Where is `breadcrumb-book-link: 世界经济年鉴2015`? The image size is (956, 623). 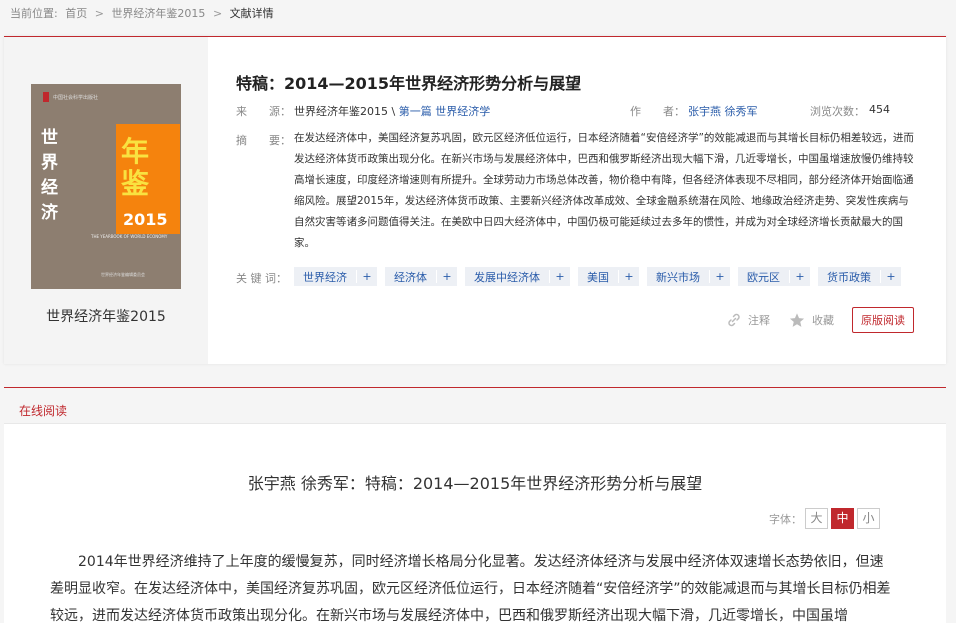
breadcrumb-book-link: 世界经济年鉴2015 is located at coordinates (158, 13).